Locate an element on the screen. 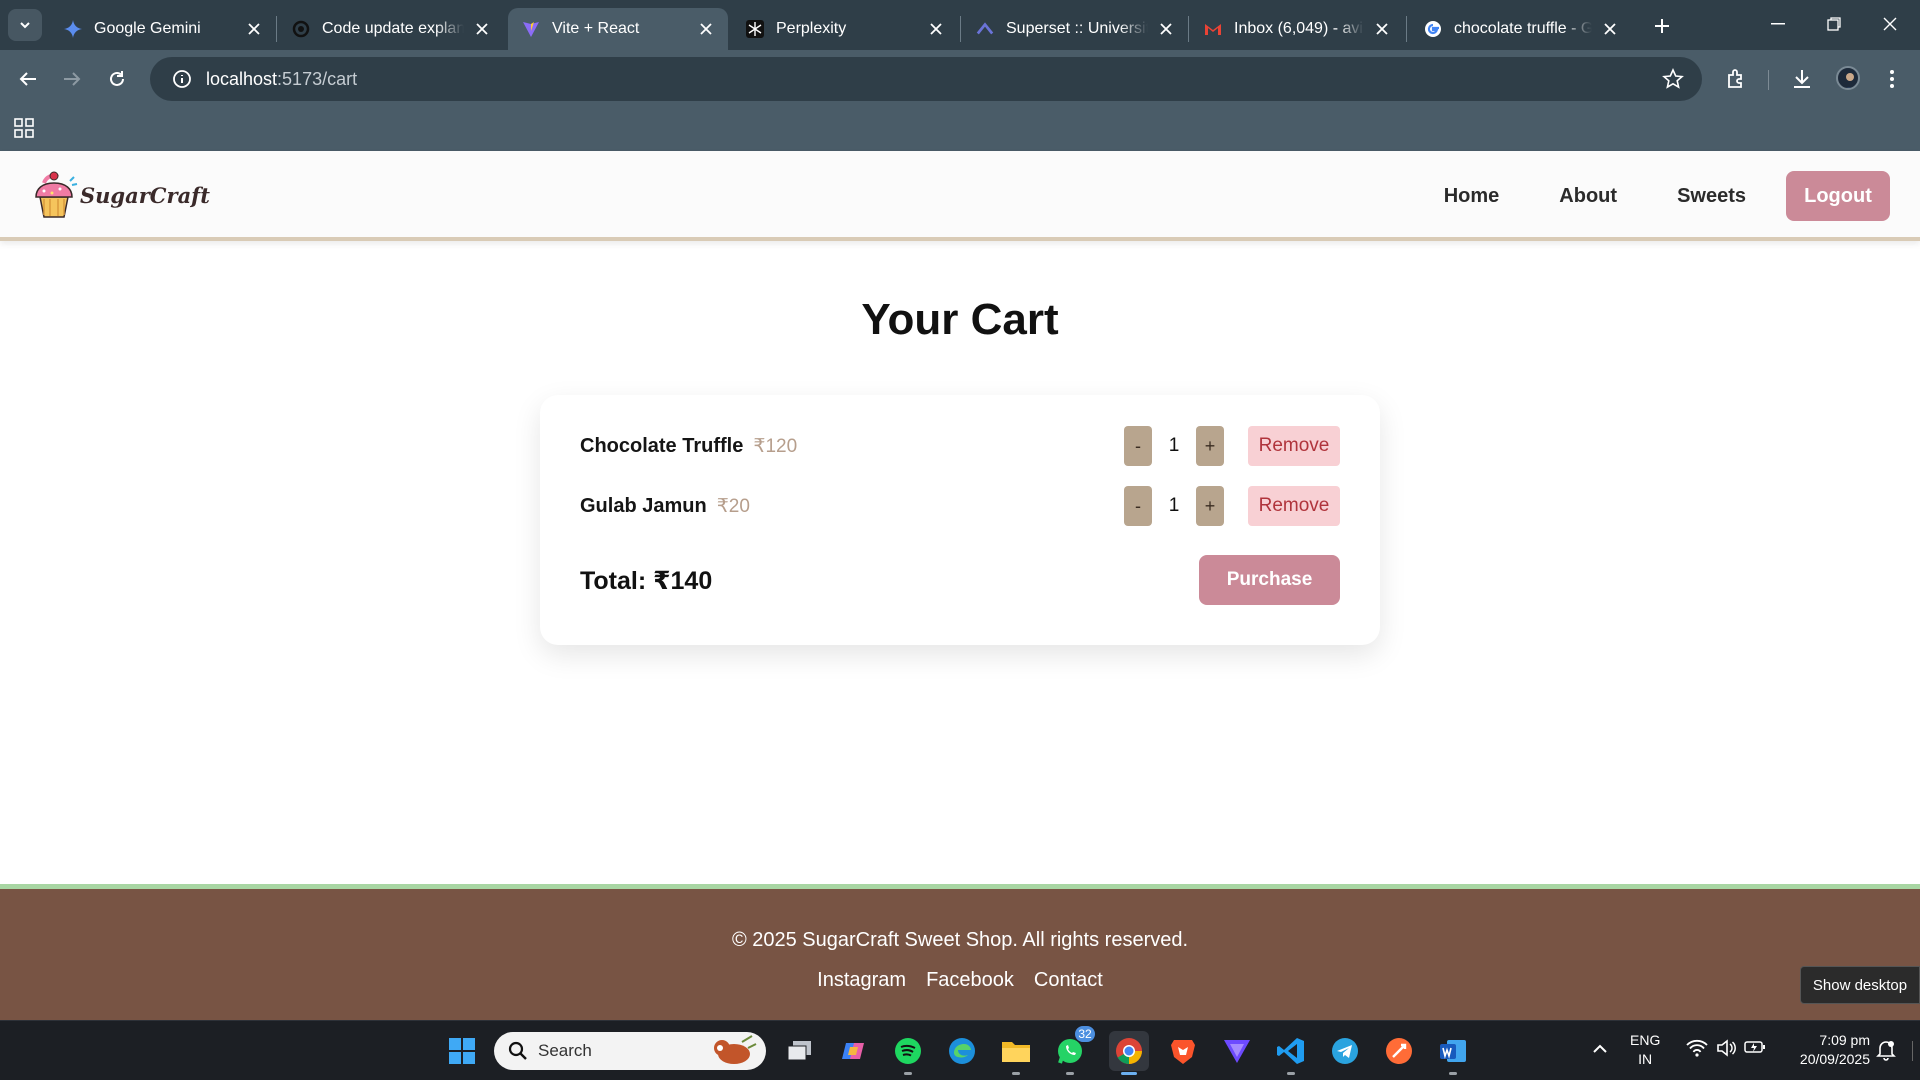  superset-icon is located at coordinates (985, 29).